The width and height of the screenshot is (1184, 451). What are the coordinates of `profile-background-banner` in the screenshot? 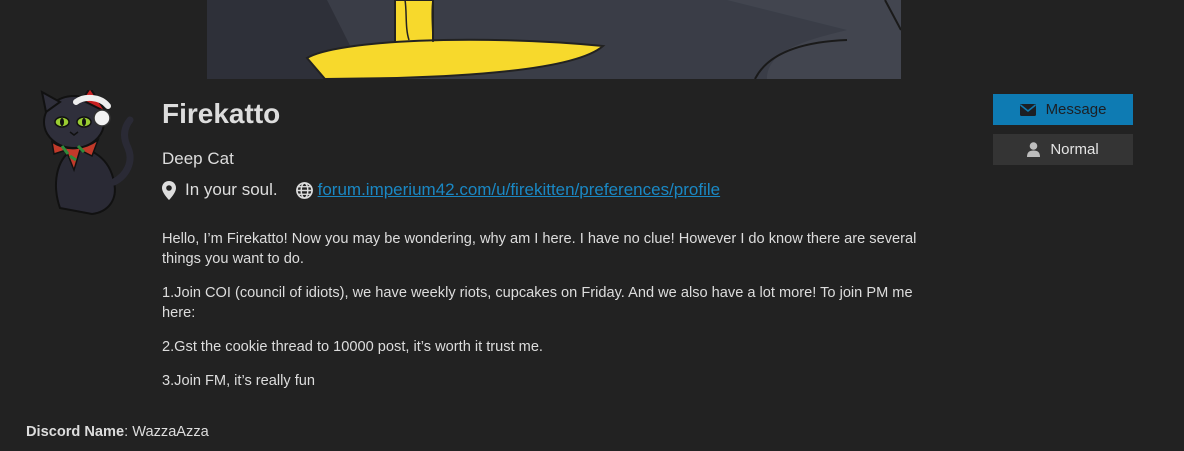 It's located at (554, 39).